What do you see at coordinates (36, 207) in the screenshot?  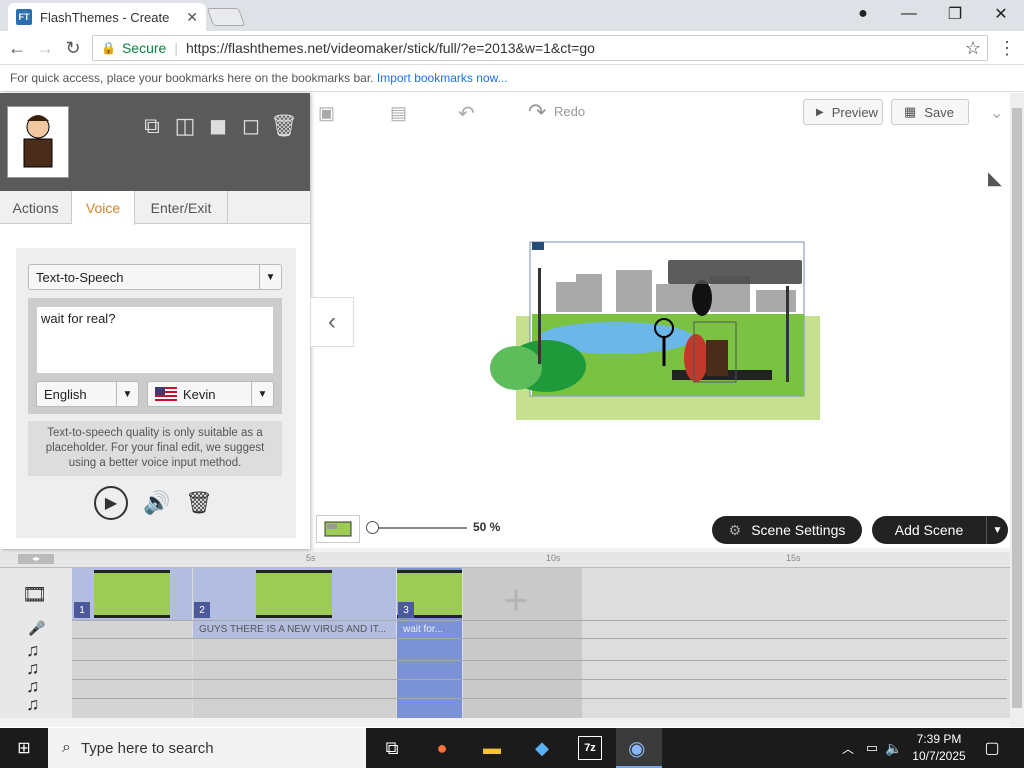 I see `tab-actions: Actions` at bounding box center [36, 207].